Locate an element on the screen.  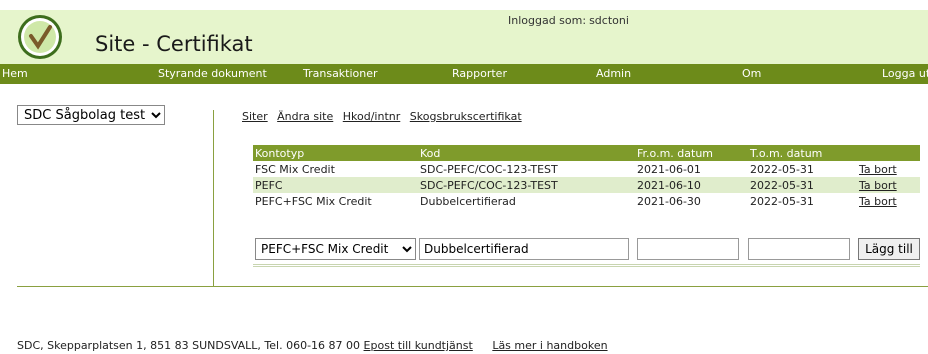
cell-kontotyp: PEFC+FSC Mix Credit is located at coordinates (313, 201).